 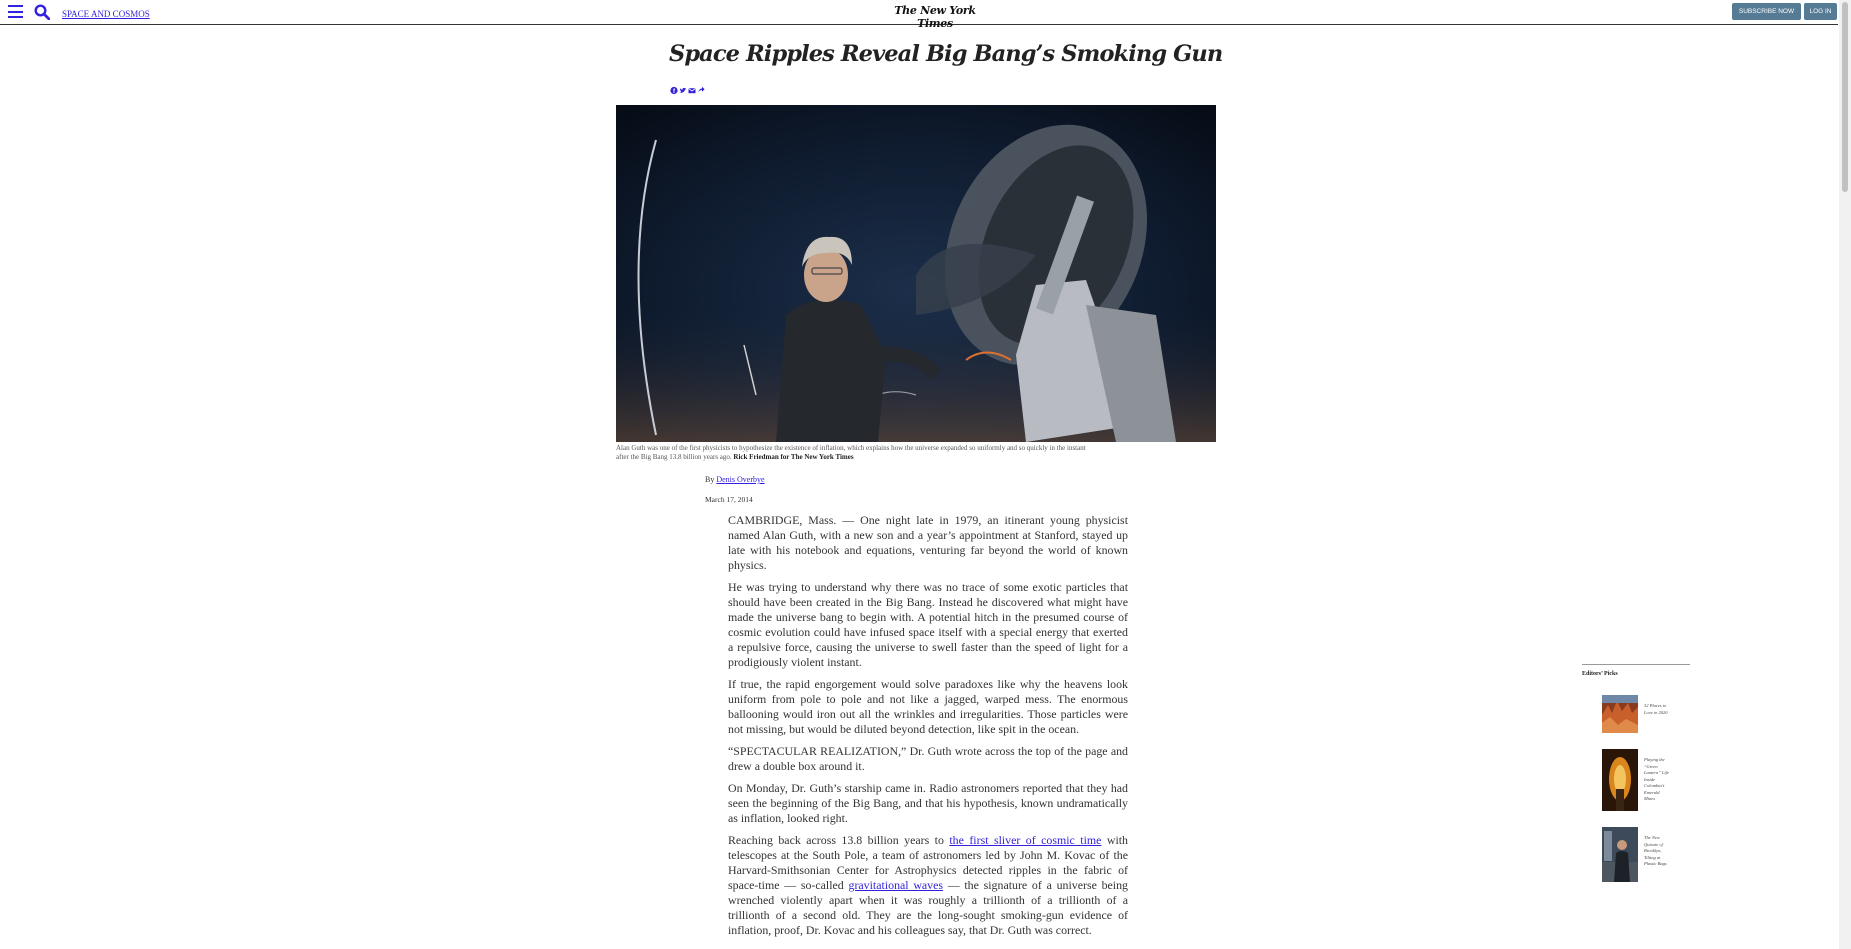 What do you see at coordinates (935, 17) in the screenshot?
I see `nyt-logo: The New York Times` at bounding box center [935, 17].